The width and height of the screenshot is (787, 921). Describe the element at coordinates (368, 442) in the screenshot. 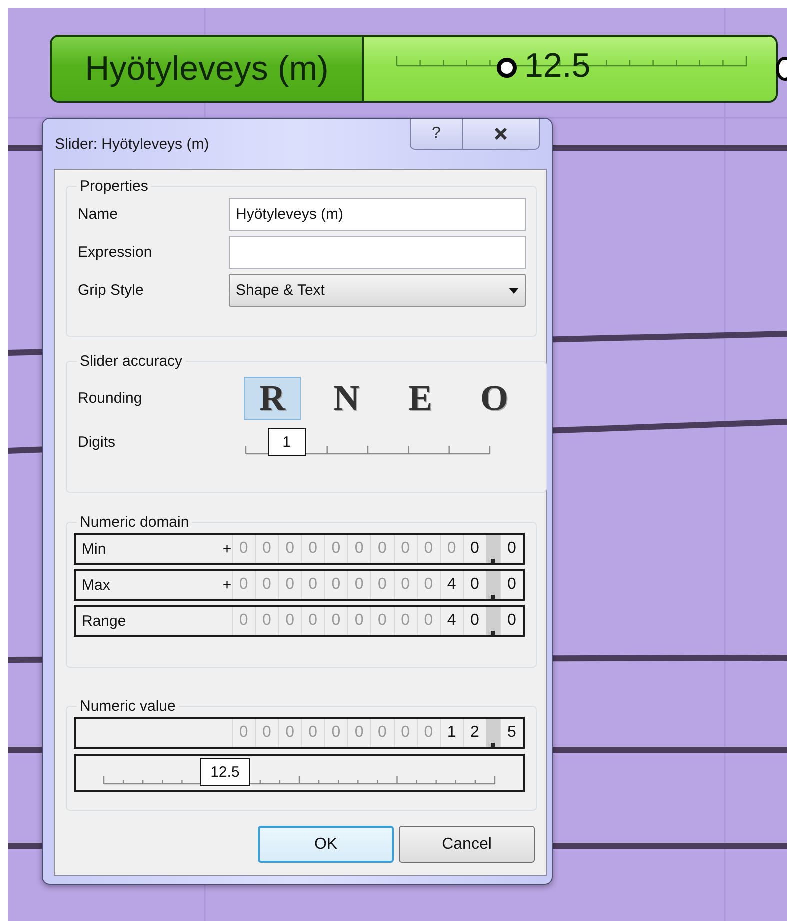

I see `slider-track: 1` at that location.